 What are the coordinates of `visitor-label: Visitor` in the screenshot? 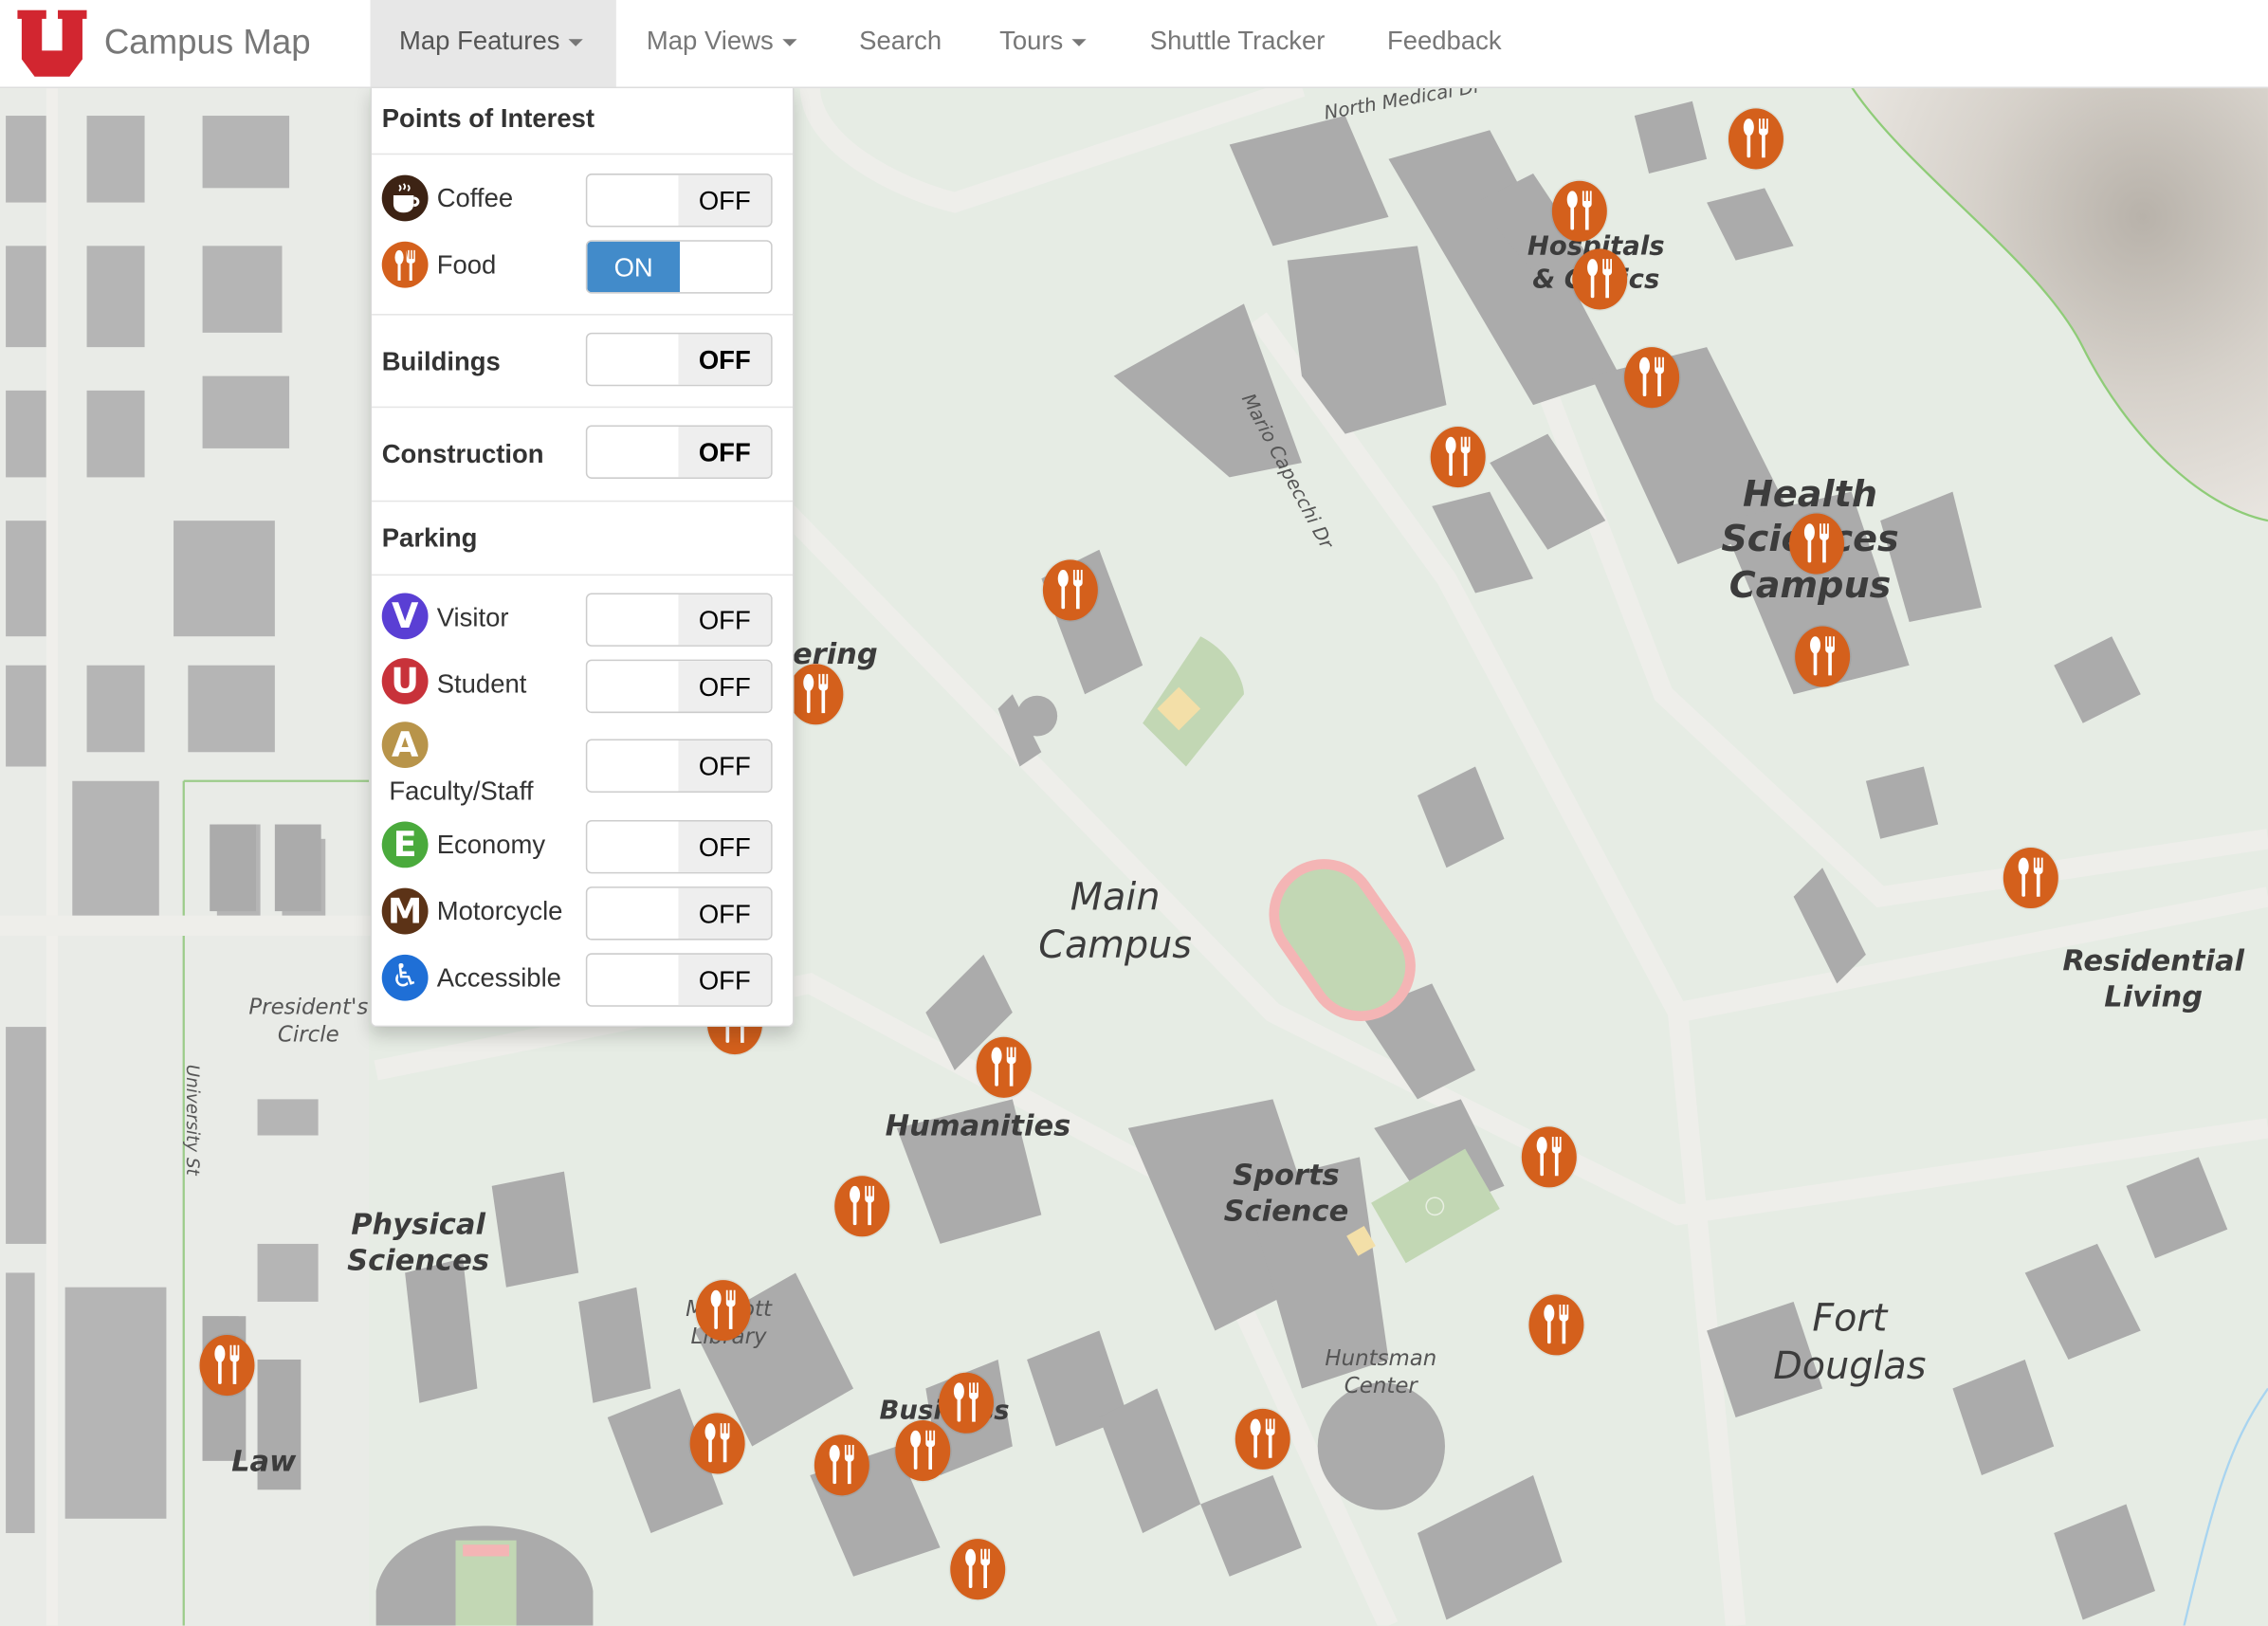 It's located at (473, 617).